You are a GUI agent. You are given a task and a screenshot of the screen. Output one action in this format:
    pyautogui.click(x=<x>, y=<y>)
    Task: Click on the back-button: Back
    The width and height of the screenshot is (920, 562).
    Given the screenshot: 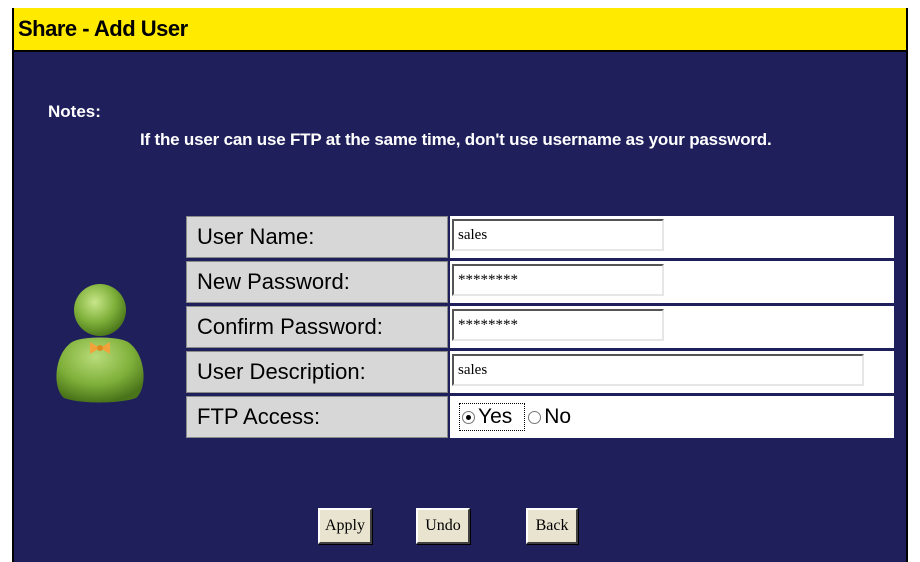 What is the action you would take?
    pyautogui.click(x=552, y=526)
    